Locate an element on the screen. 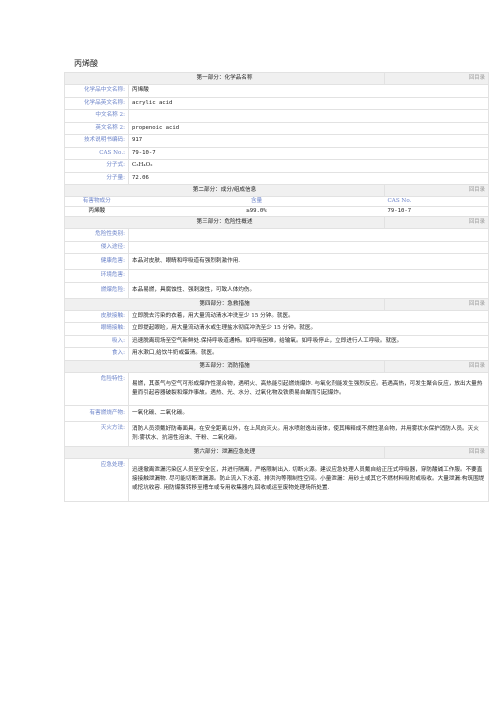  section-header-4: 第四部分：急救措施 回目录 is located at coordinates (276, 304).